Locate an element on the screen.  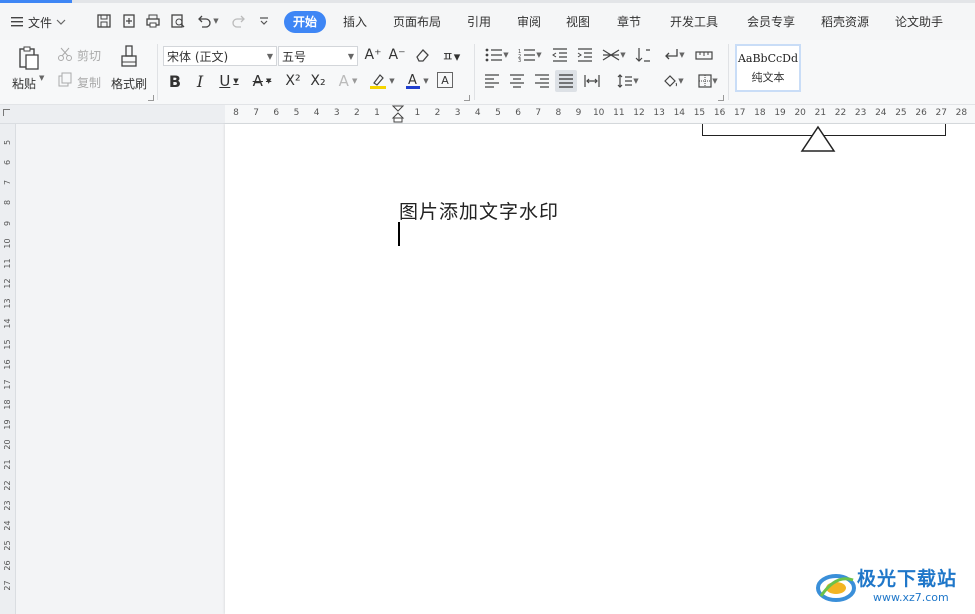
numbering-button: 123 ▼ is located at coordinates (530, 55).